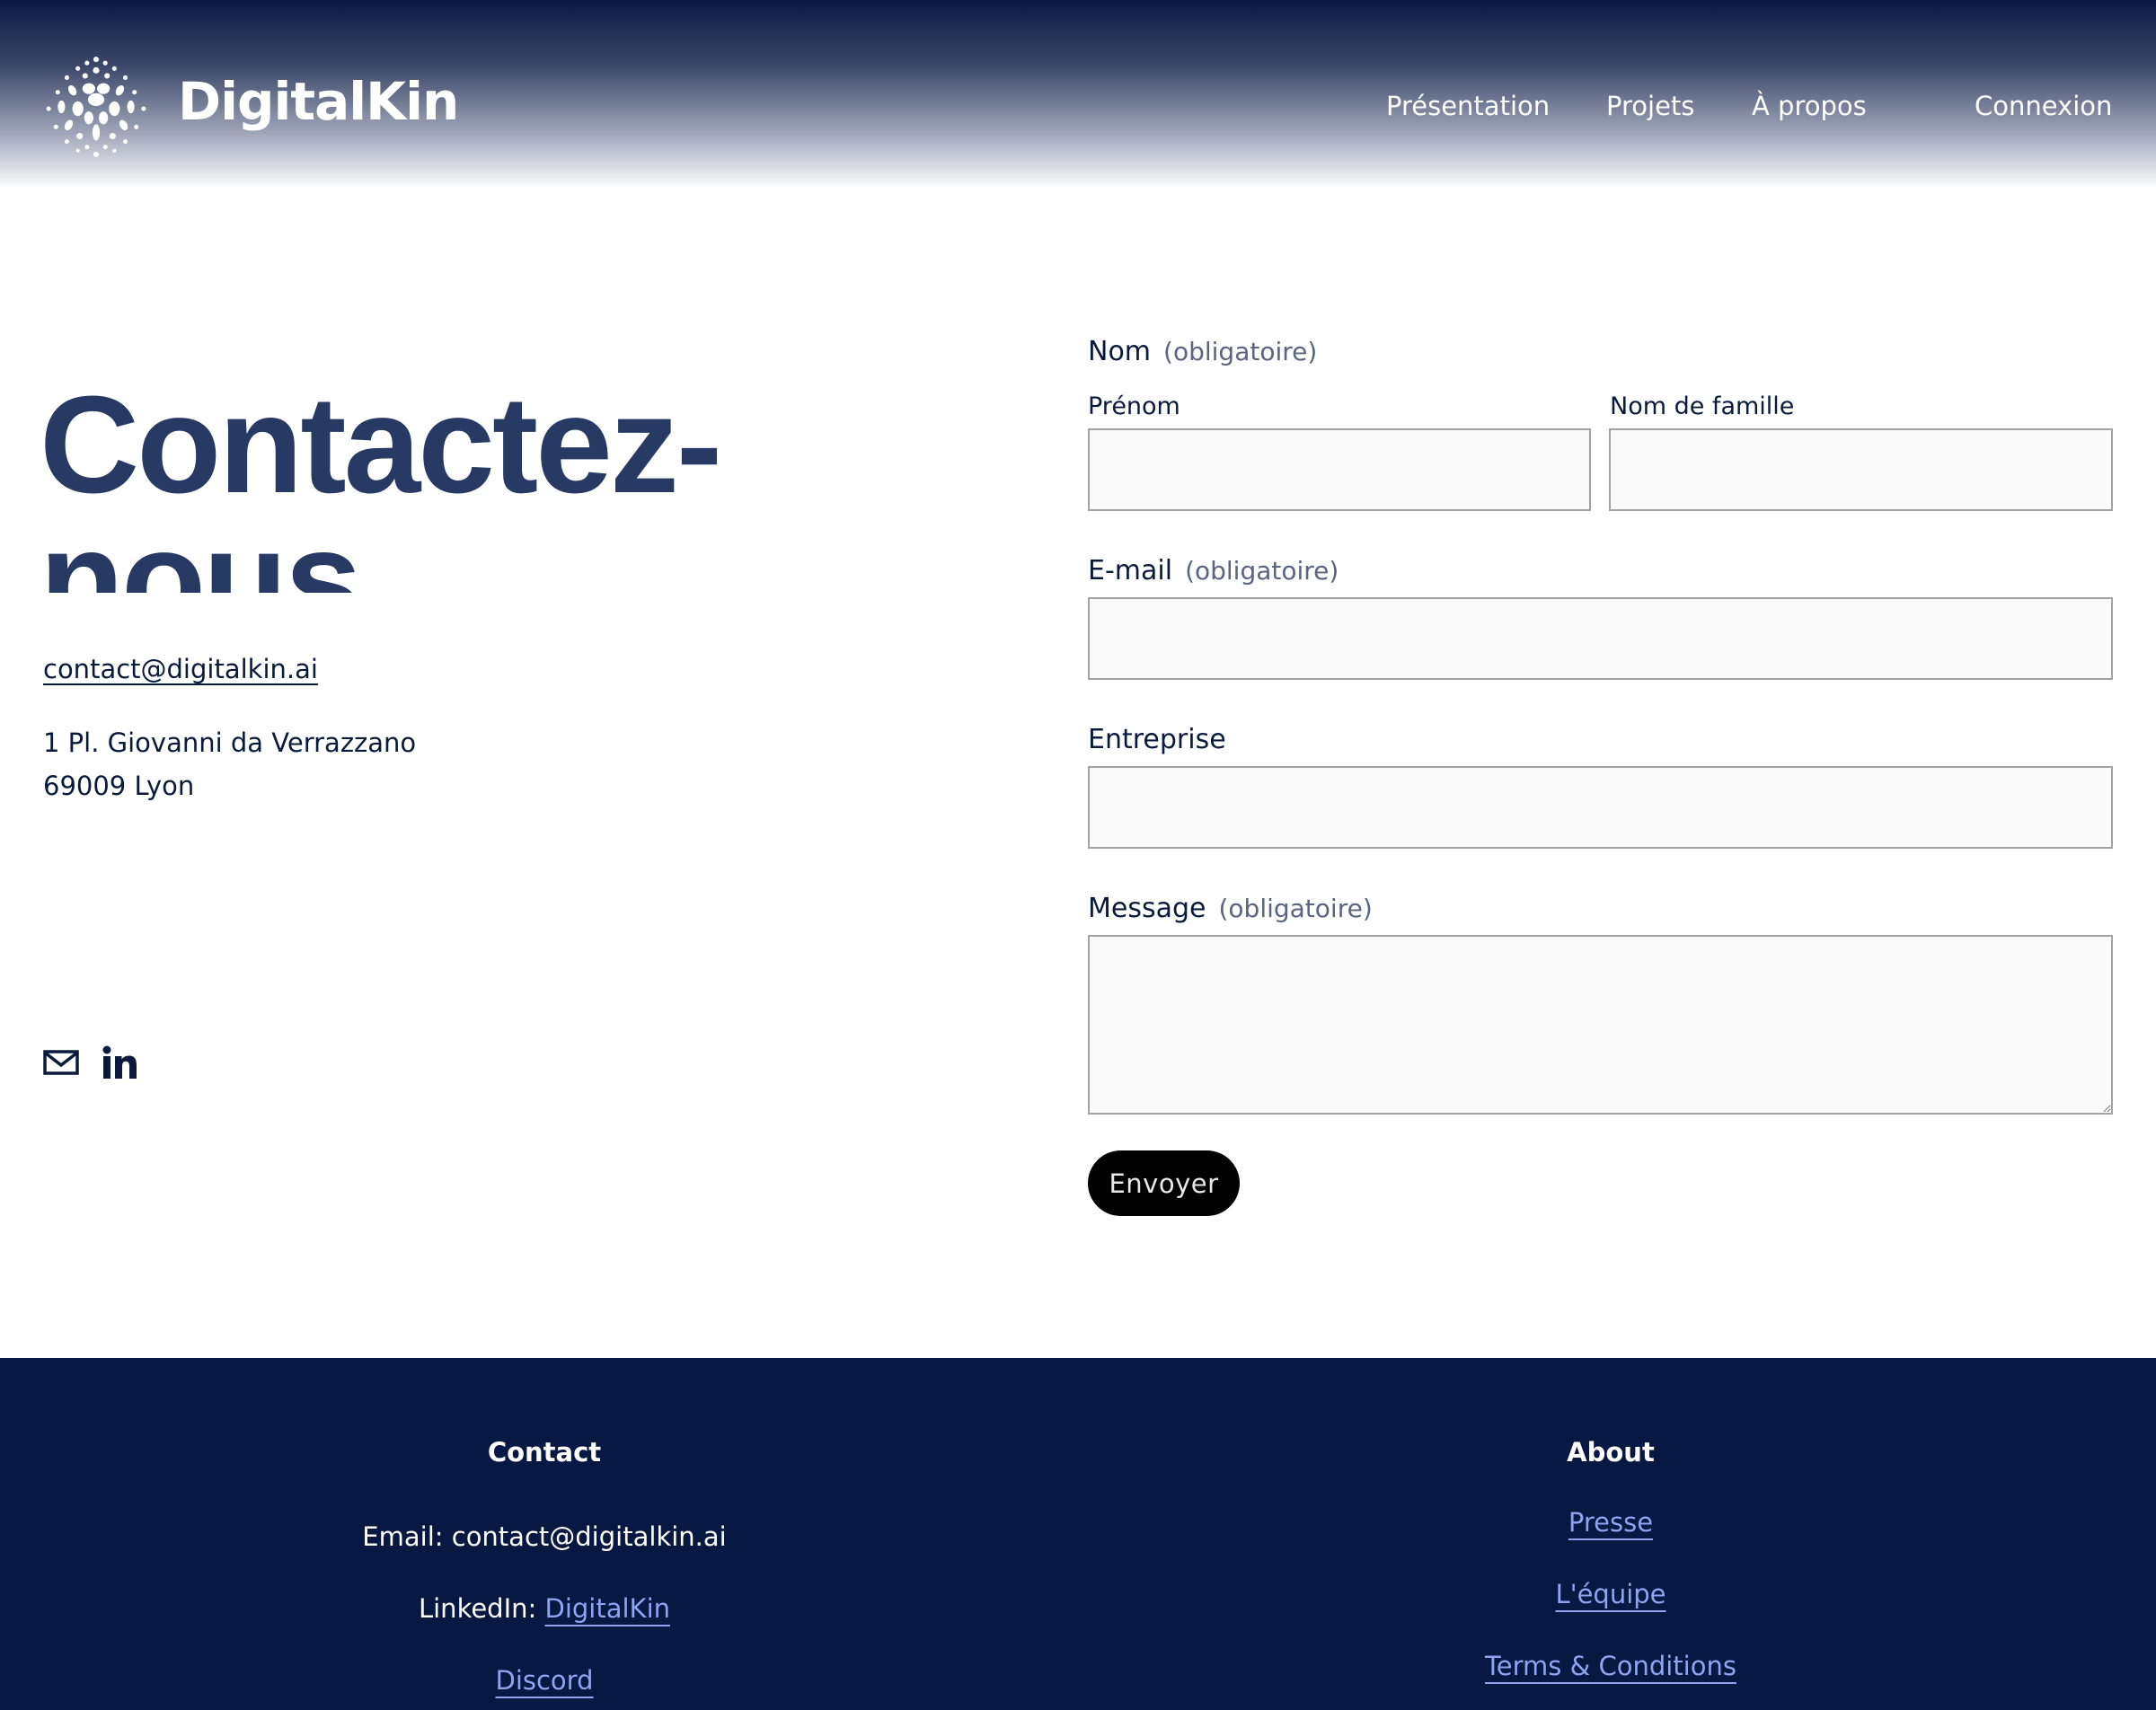 The image size is (2156, 1710). I want to click on footer-discord-link: Discord, so click(544, 1680).